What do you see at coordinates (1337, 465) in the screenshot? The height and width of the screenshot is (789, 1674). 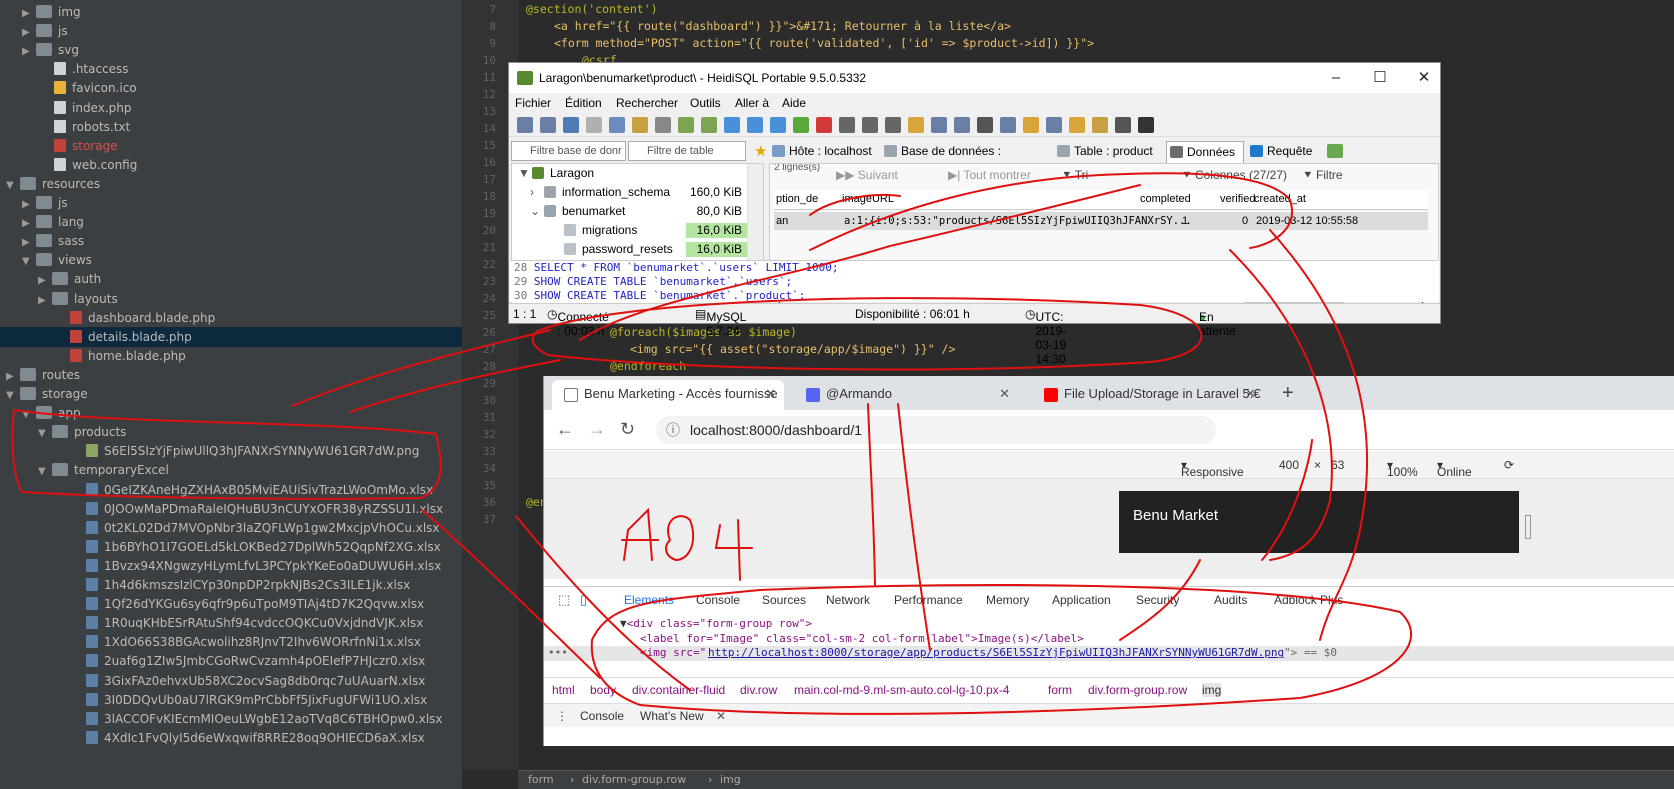 I see `height-input: 63` at bounding box center [1337, 465].